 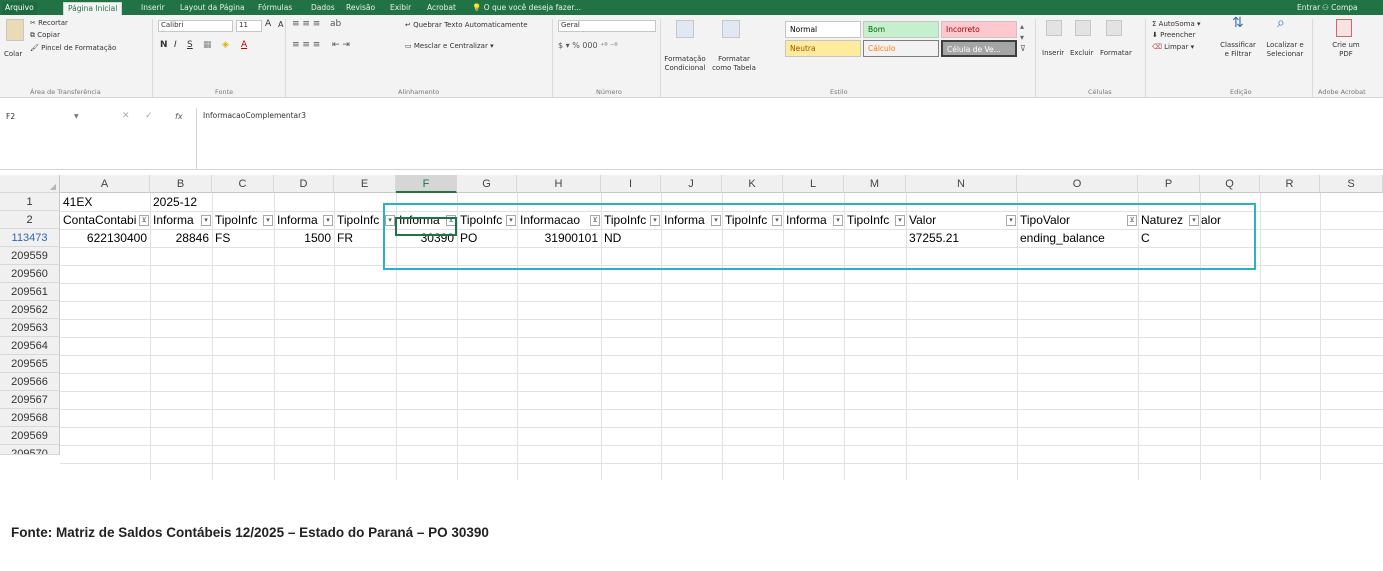 I want to click on row-header: 209560, so click(x=30, y=274).